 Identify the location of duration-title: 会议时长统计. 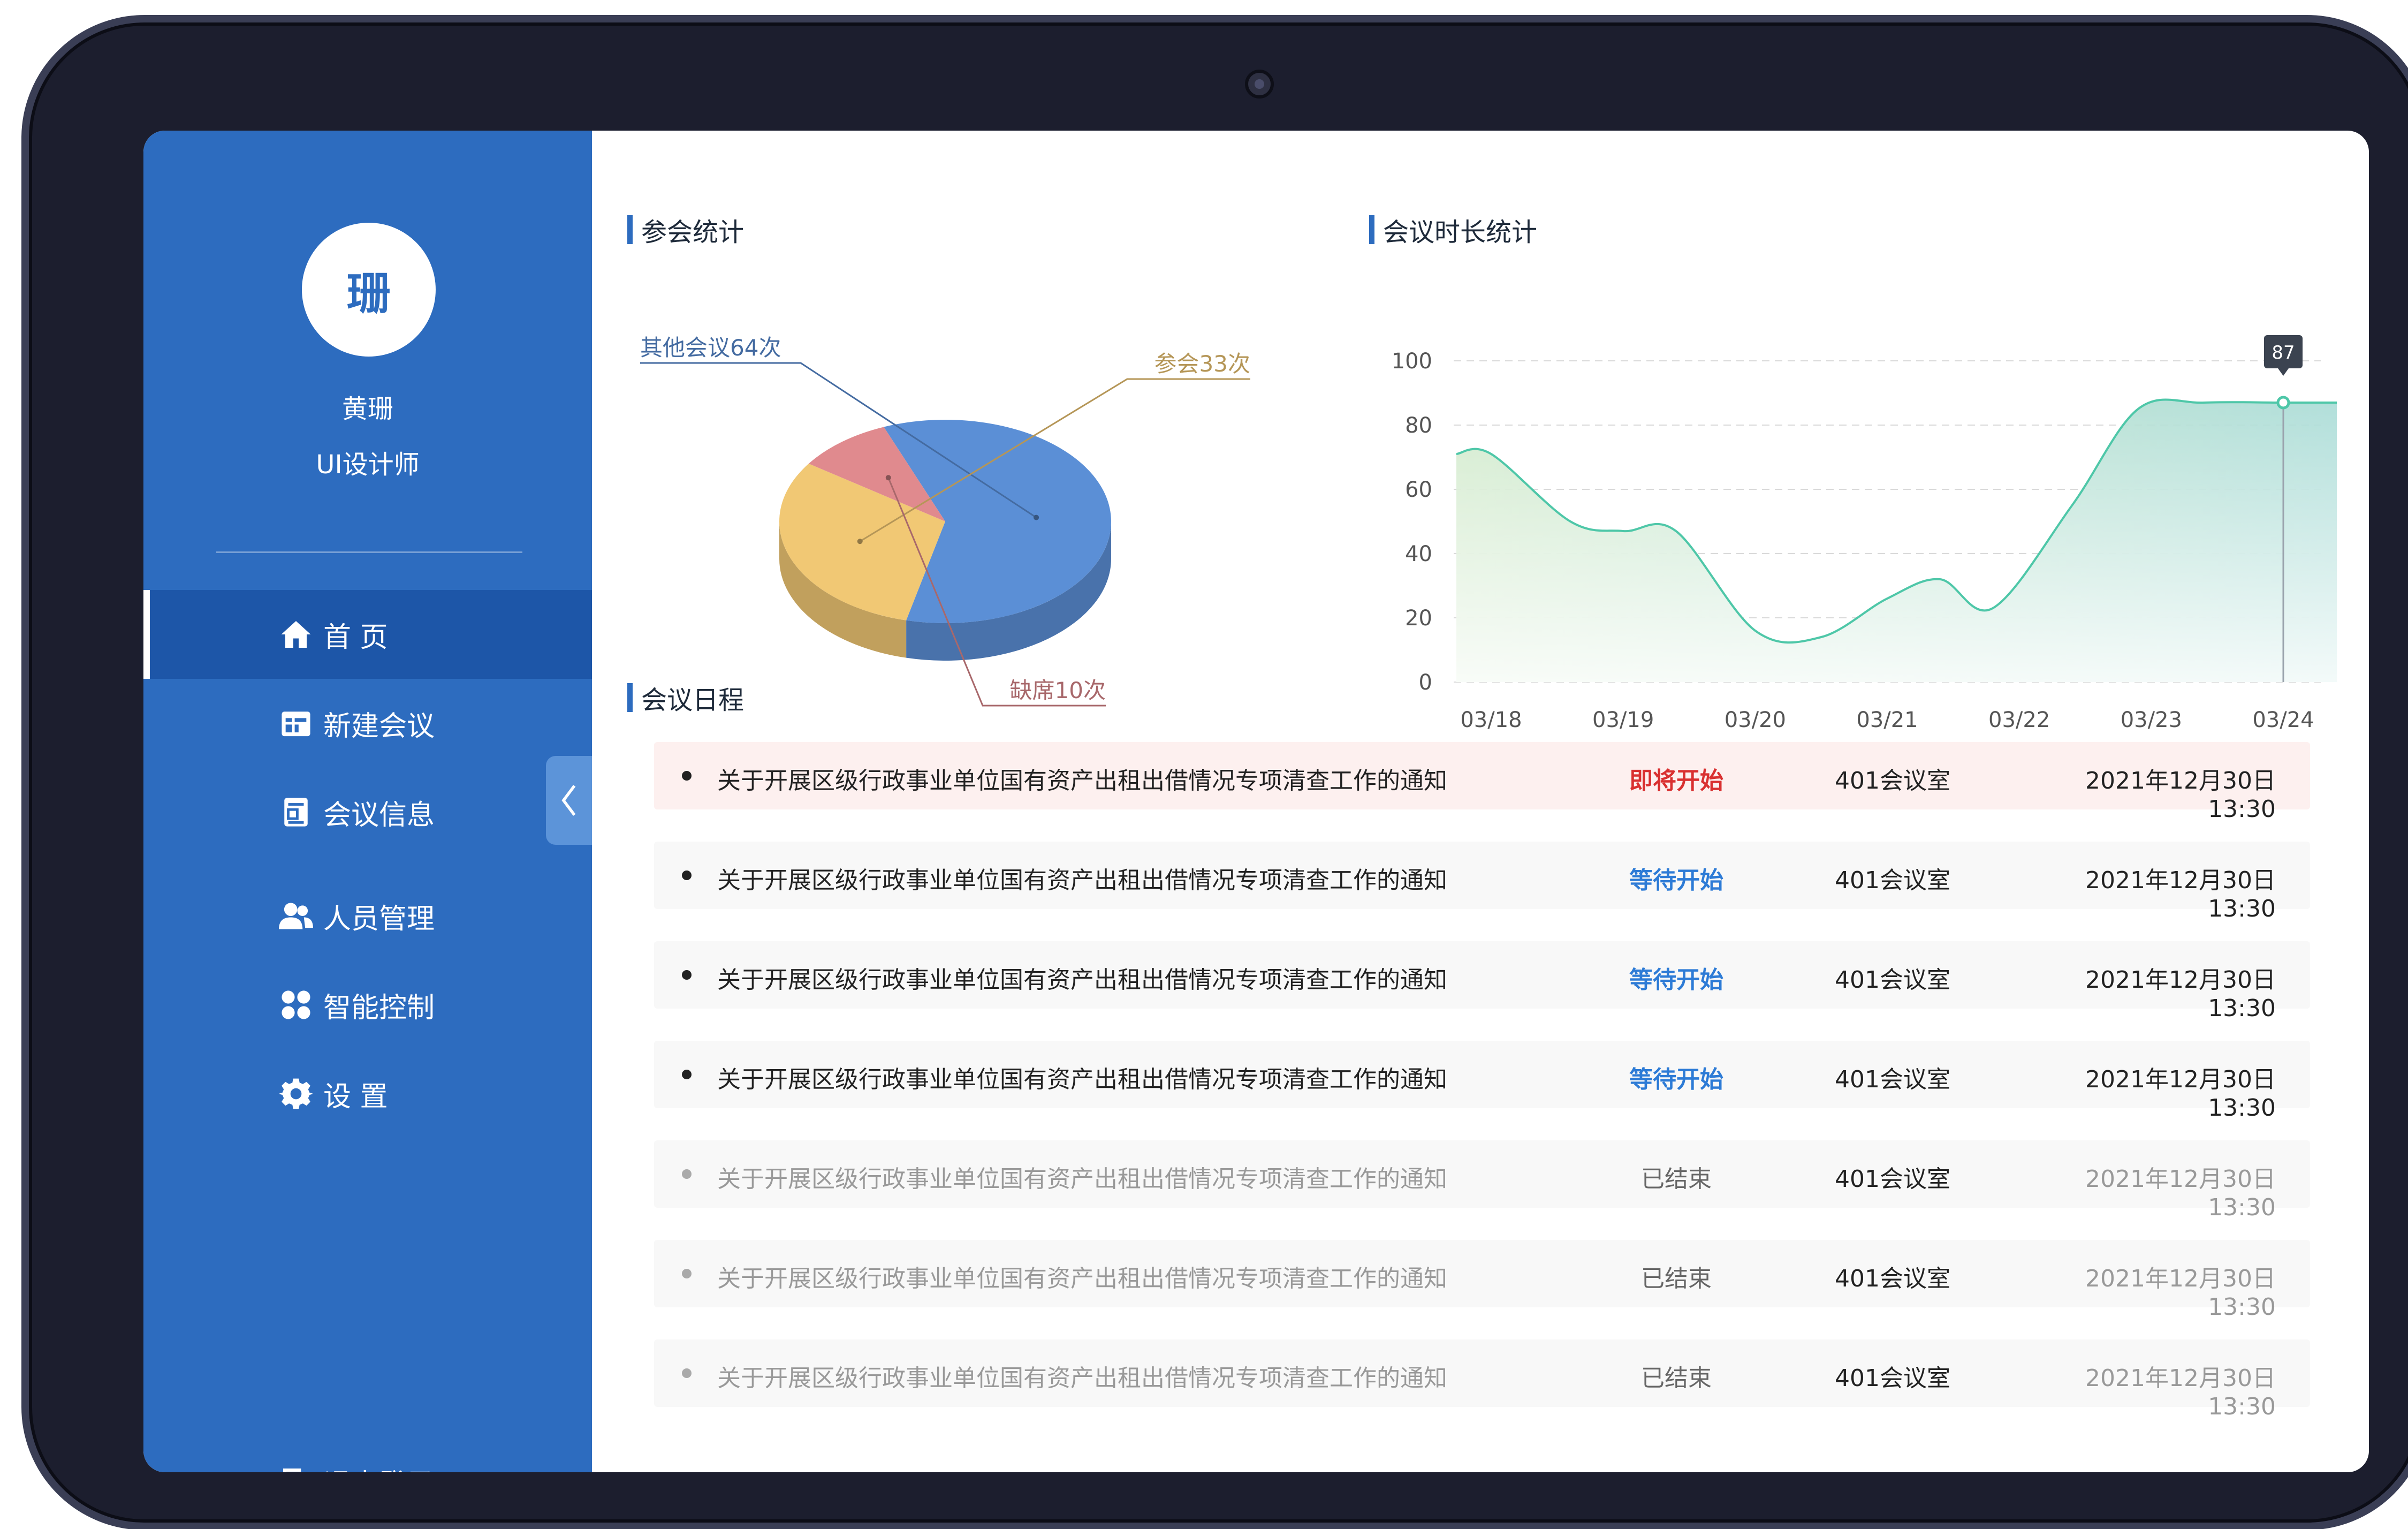
(1453, 229).